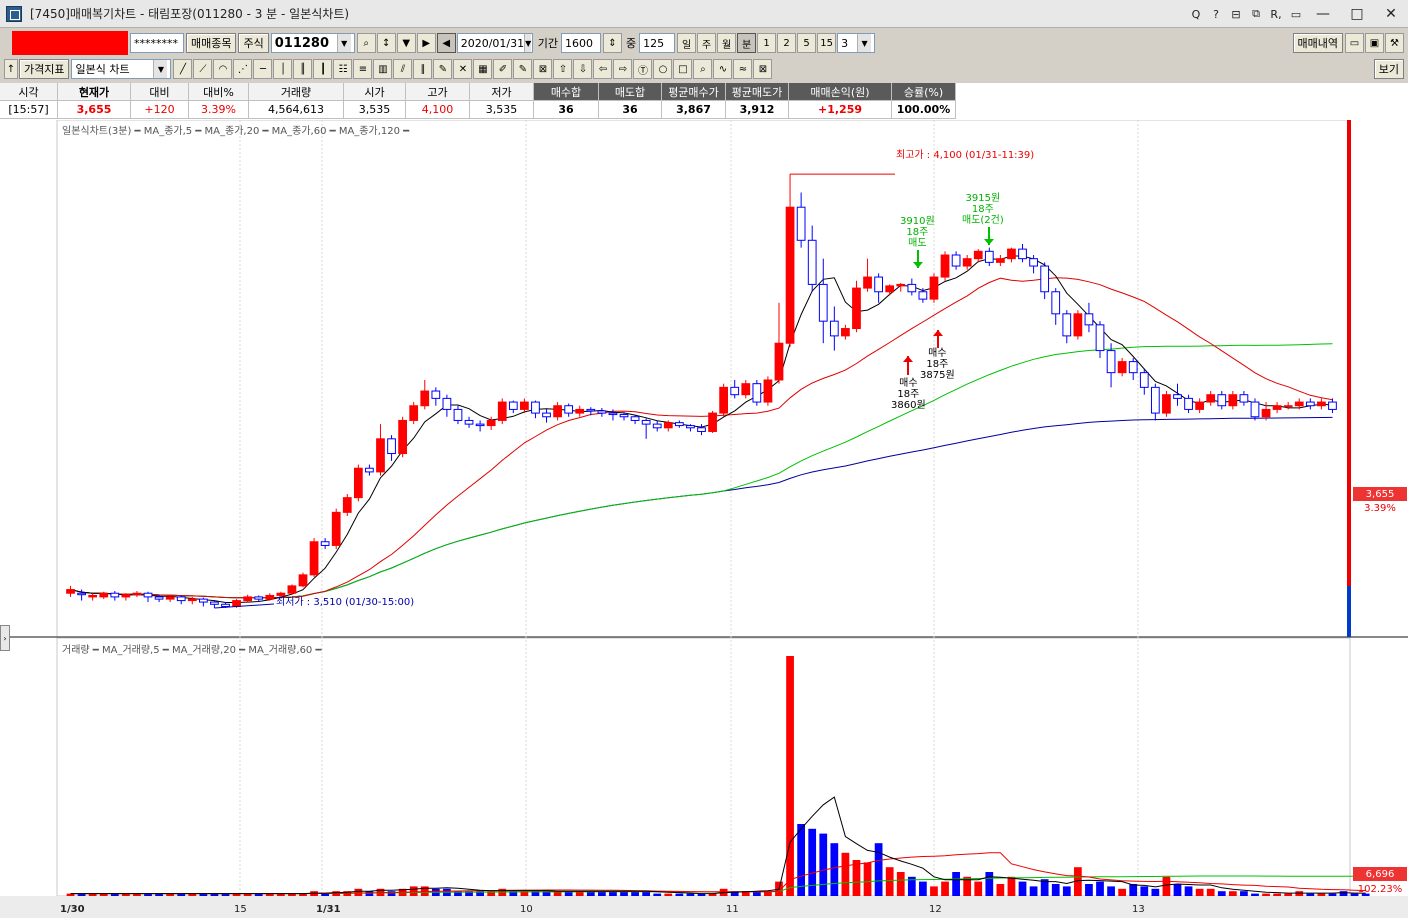  I want to click on search-window-icon: Q, so click(1196, 14).